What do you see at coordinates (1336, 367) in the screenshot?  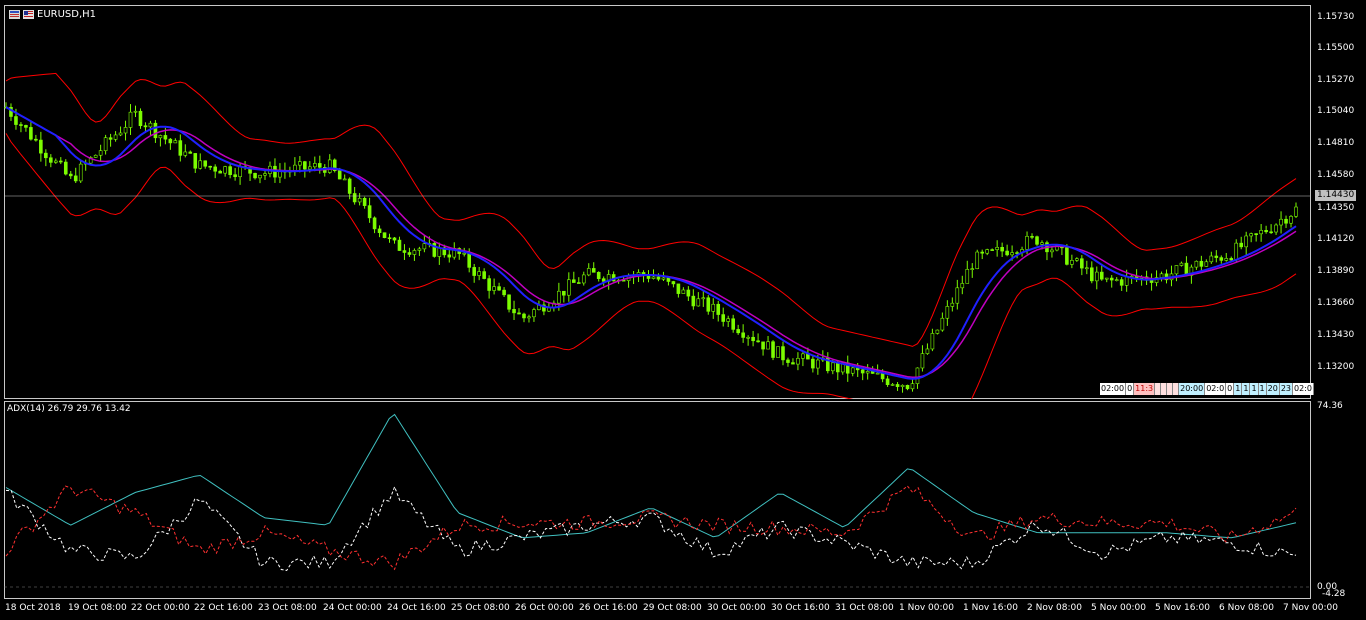 I see `price-axis-label: 1.13200` at bounding box center [1336, 367].